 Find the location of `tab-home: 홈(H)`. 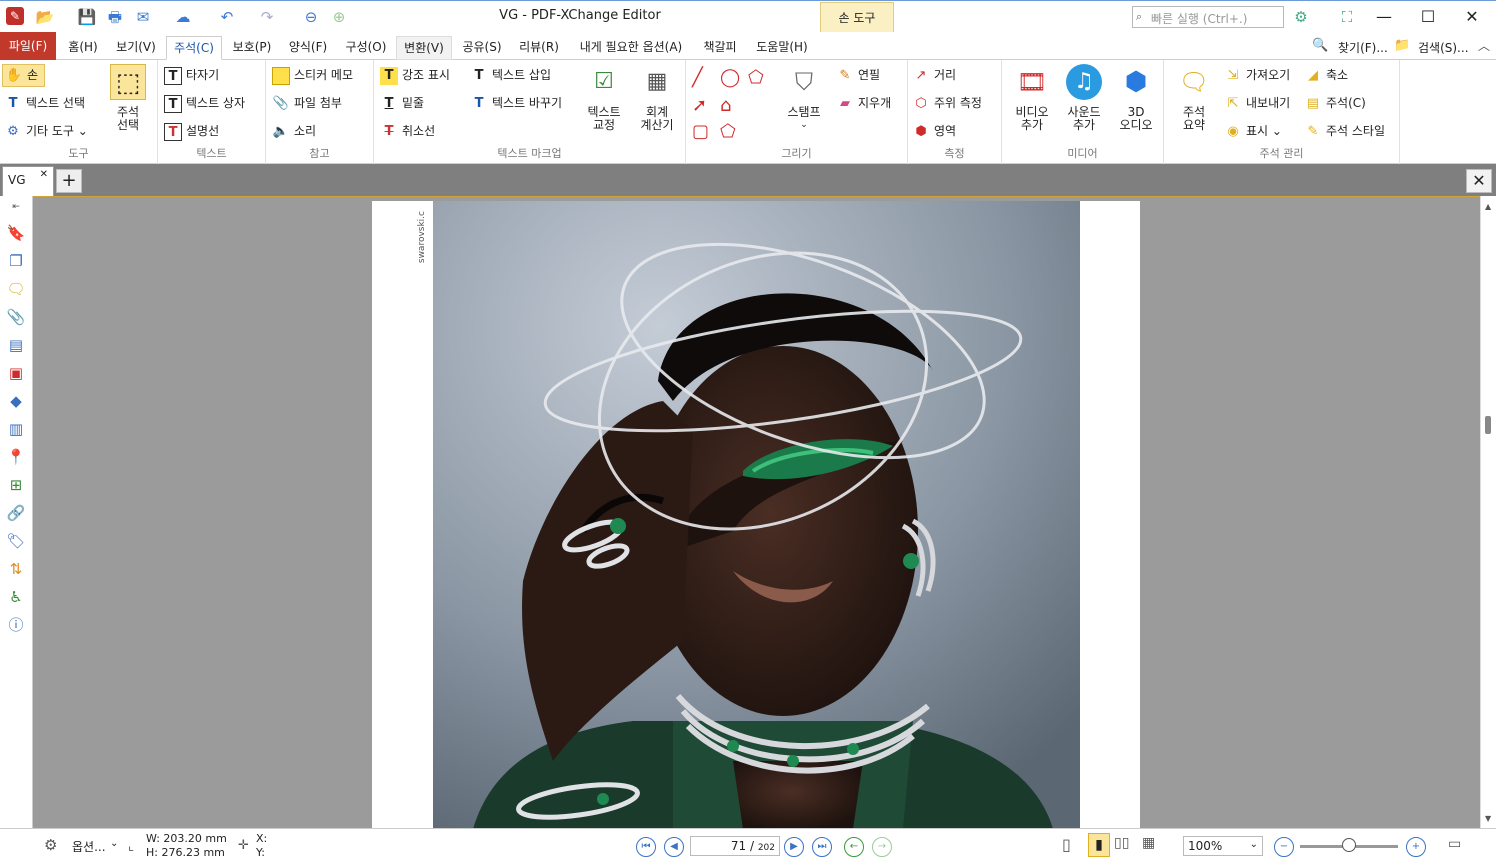

tab-home: 홈(H) is located at coordinates (83, 48).